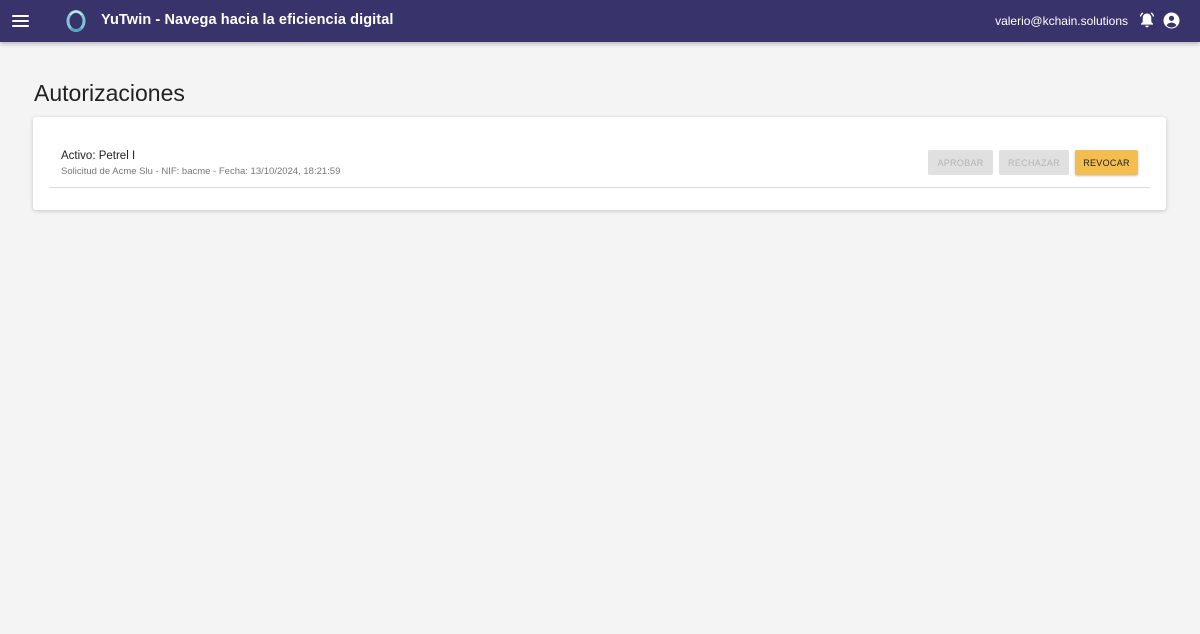 The height and width of the screenshot is (634, 1200). What do you see at coordinates (1147, 20) in the screenshot?
I see `notifications-icon` at bounding box center [1147, 20].